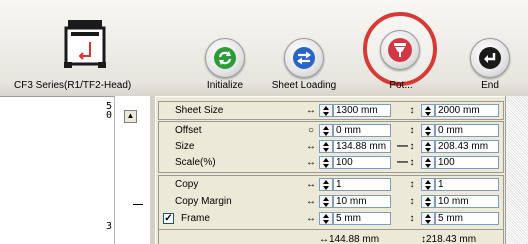 The height and width of the screenshot is (244, 528). I want to click on copy-margin-row: Copy Margin ↔ 10 mm ↕ 10 mm, so click(331, 202).